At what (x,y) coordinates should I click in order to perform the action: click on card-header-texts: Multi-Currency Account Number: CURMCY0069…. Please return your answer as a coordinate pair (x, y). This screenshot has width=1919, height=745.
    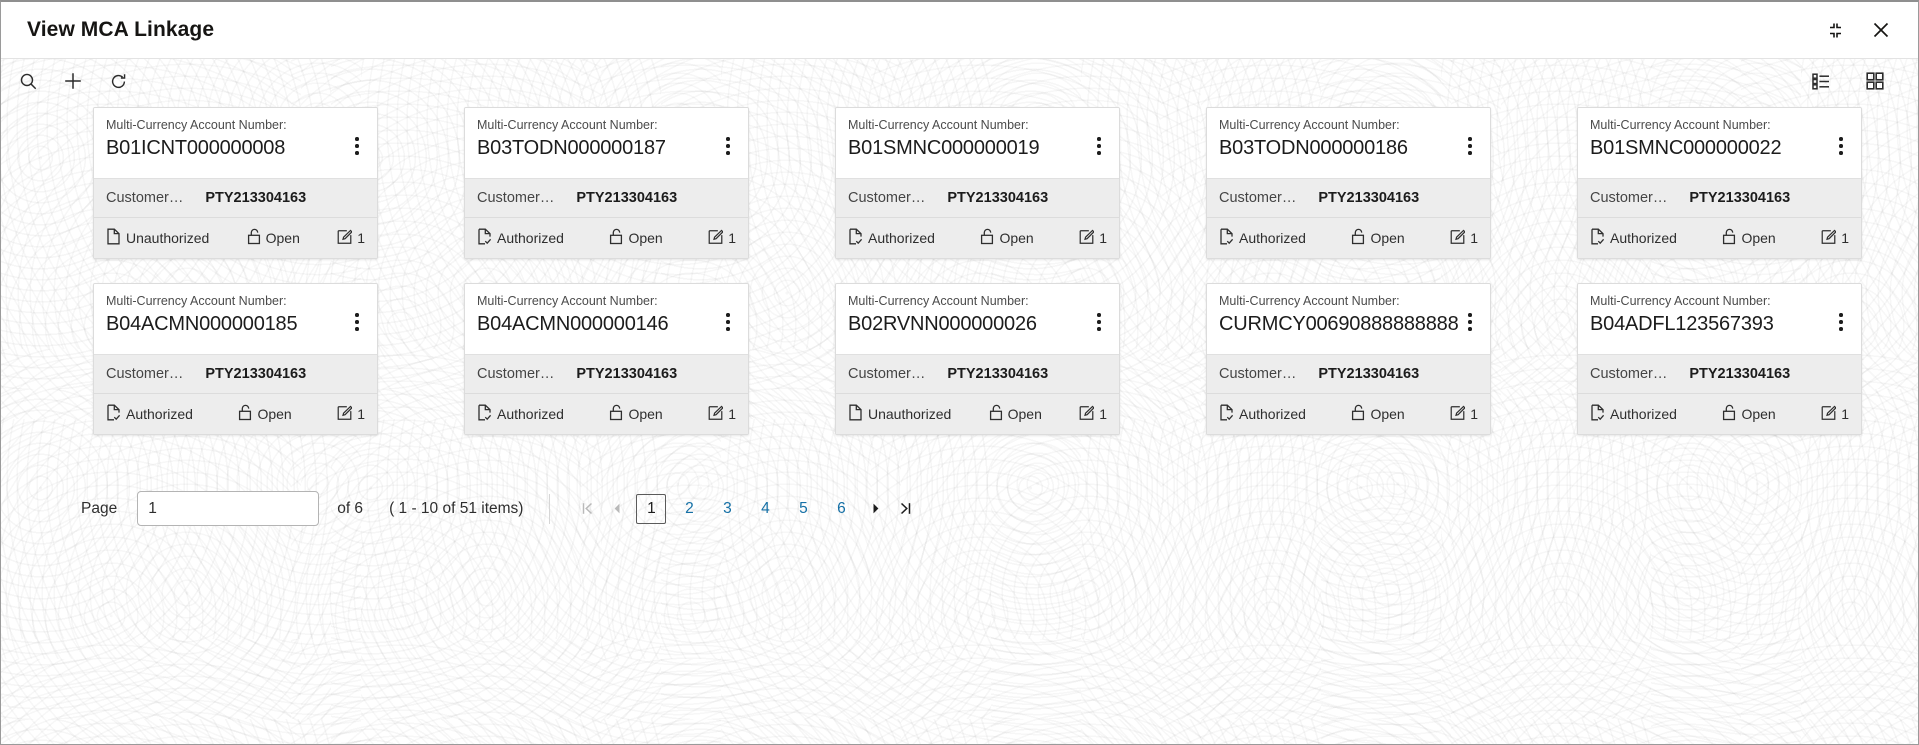
    Looking at the image, I should click on (1339, 315).